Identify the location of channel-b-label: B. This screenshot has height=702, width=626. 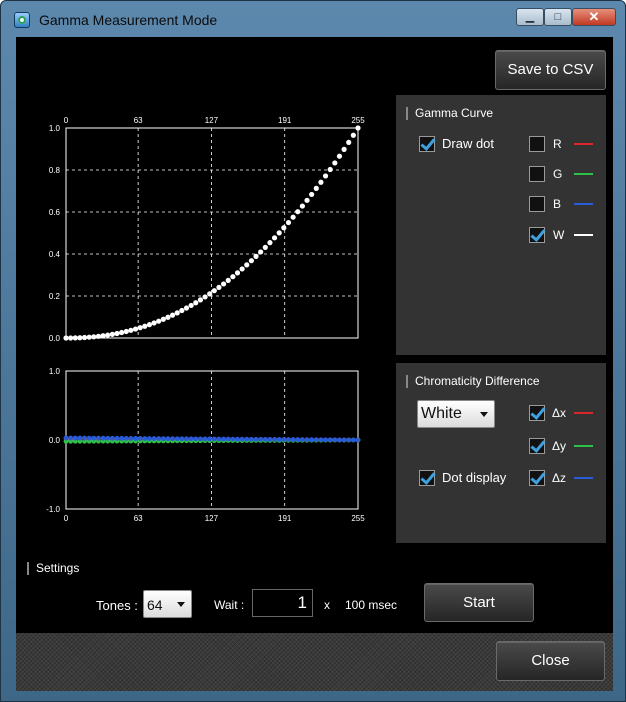
(557, 204).